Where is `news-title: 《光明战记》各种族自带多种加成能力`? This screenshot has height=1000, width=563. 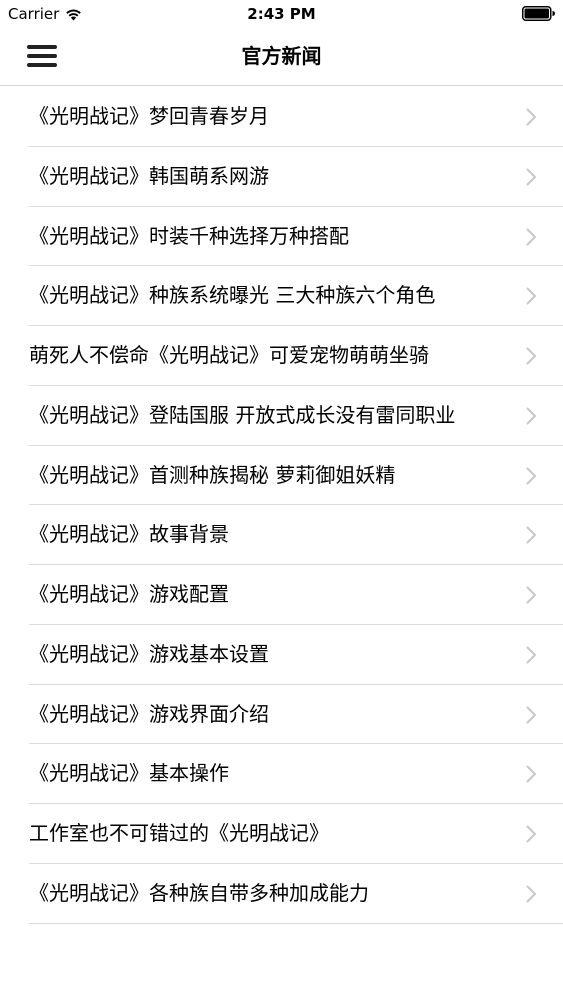 news-title: 《光明战记》各种族自带多种加成能力 is located at coordinates (199, 892).